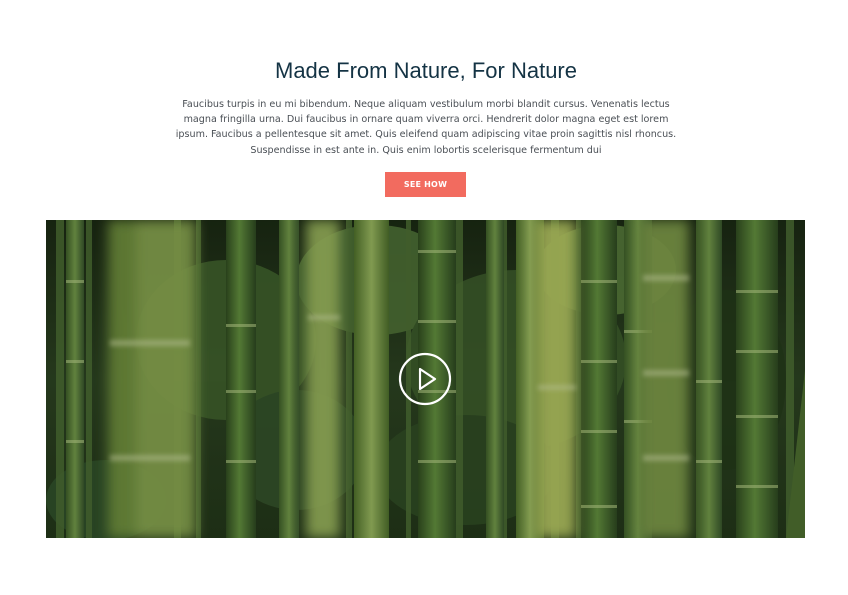 The width and height of the screenshot is (848, 595). I want to click on play-icon, so click(425, 379).